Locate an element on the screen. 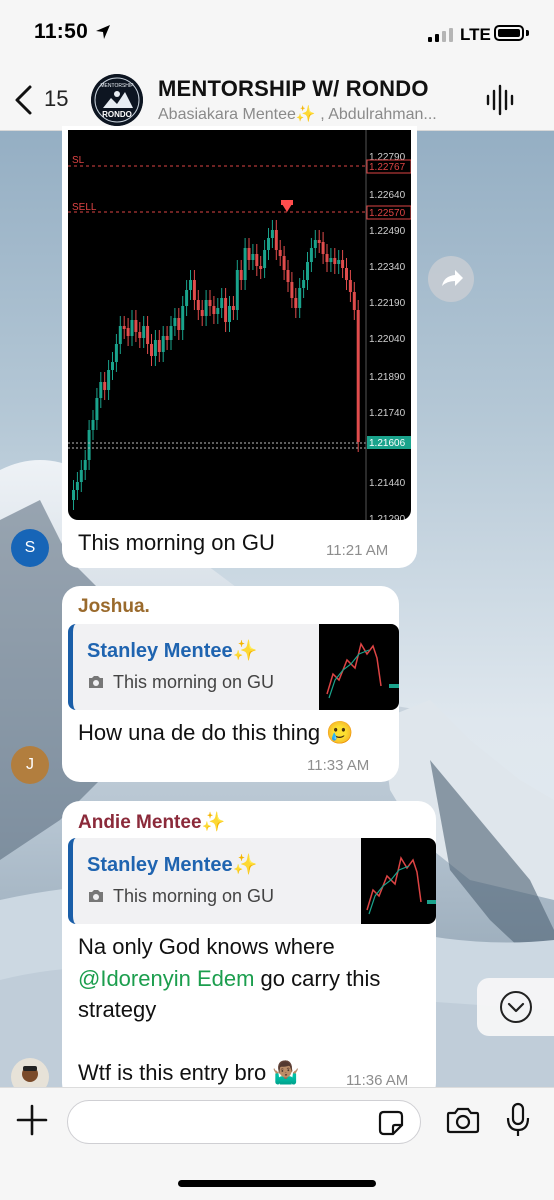  group-logo-text-bottom: RONDO is located at coordinates (117, 114).